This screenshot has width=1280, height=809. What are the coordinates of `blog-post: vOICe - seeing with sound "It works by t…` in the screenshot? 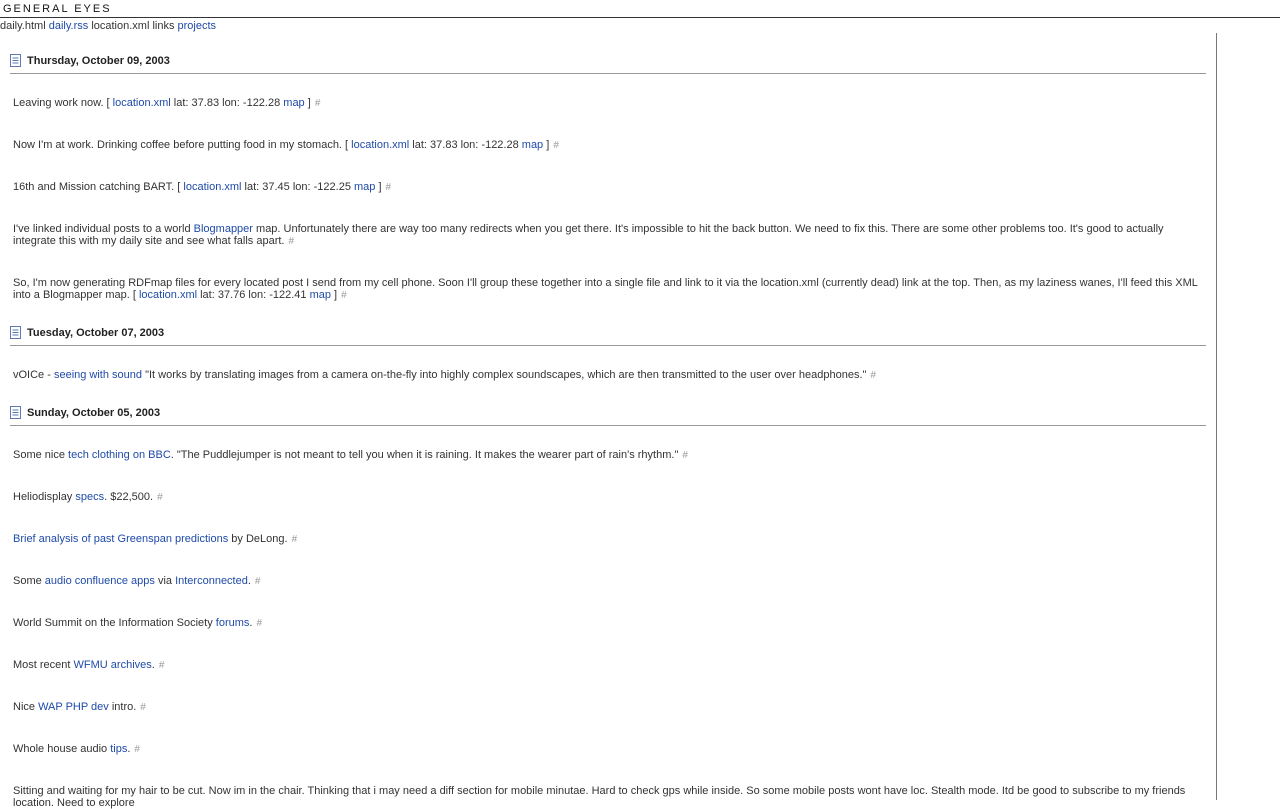 It's located at (444, 375).